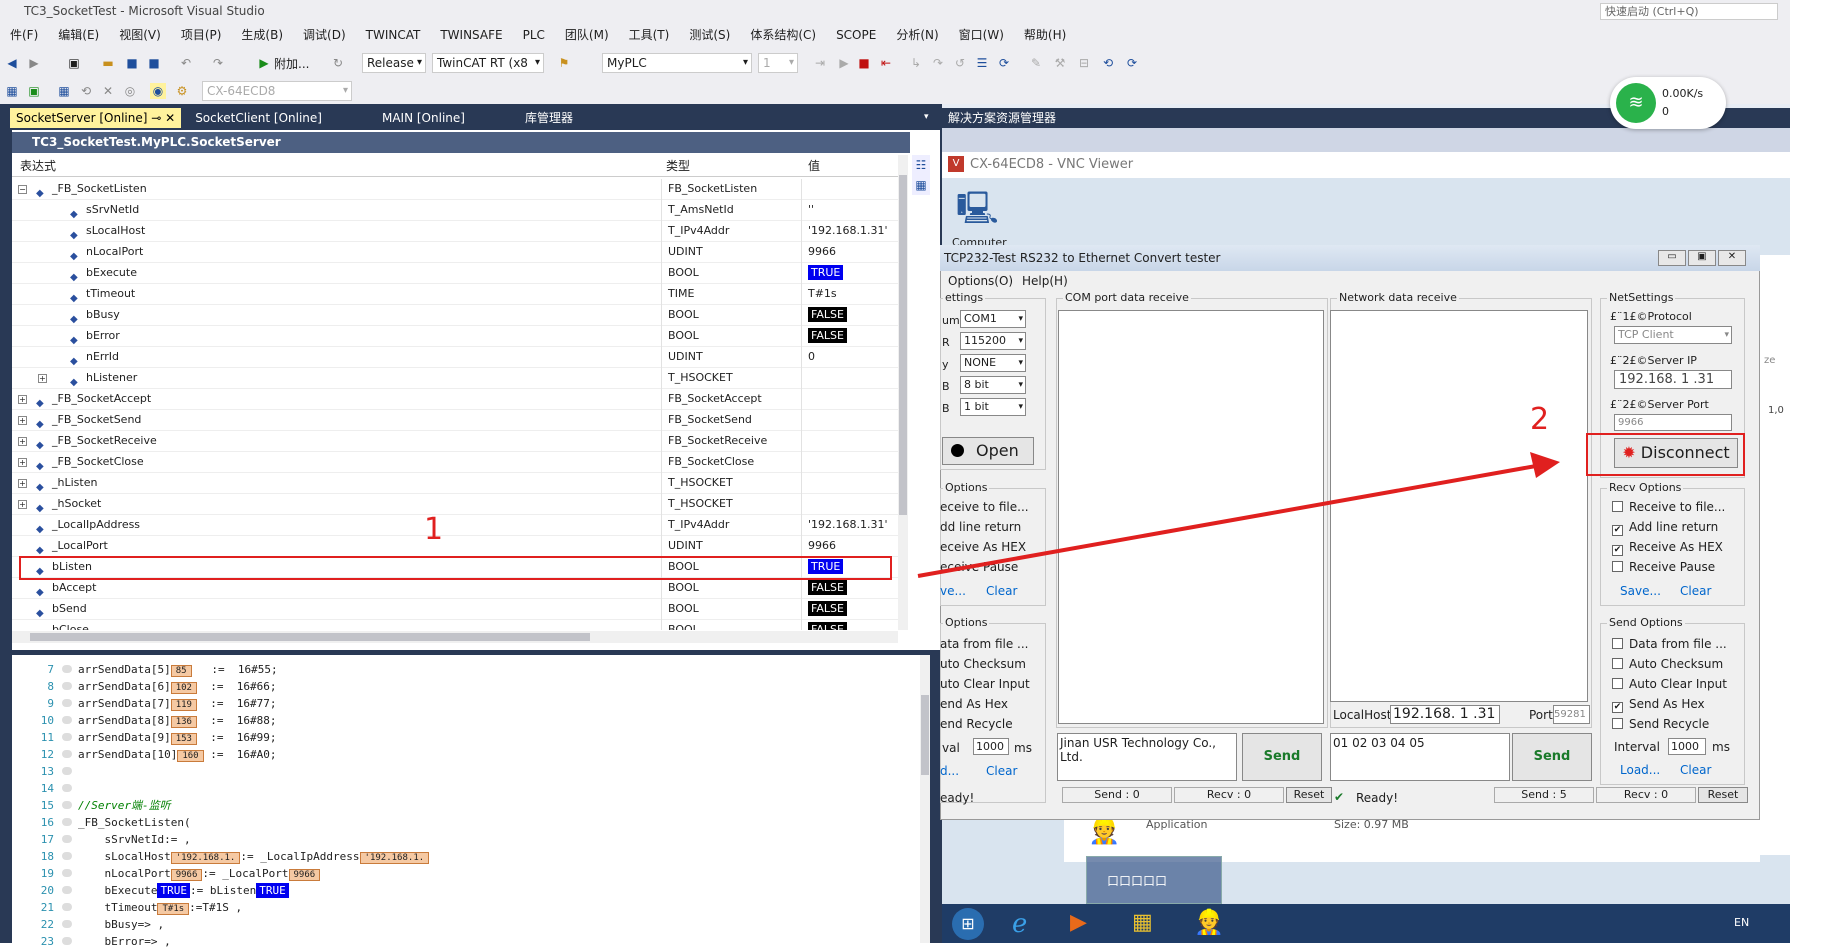 The image size is (1821, 950). Describe the element at coordinates (1238, 515) in the screenshot. I see `annotation-arrow` at that location.